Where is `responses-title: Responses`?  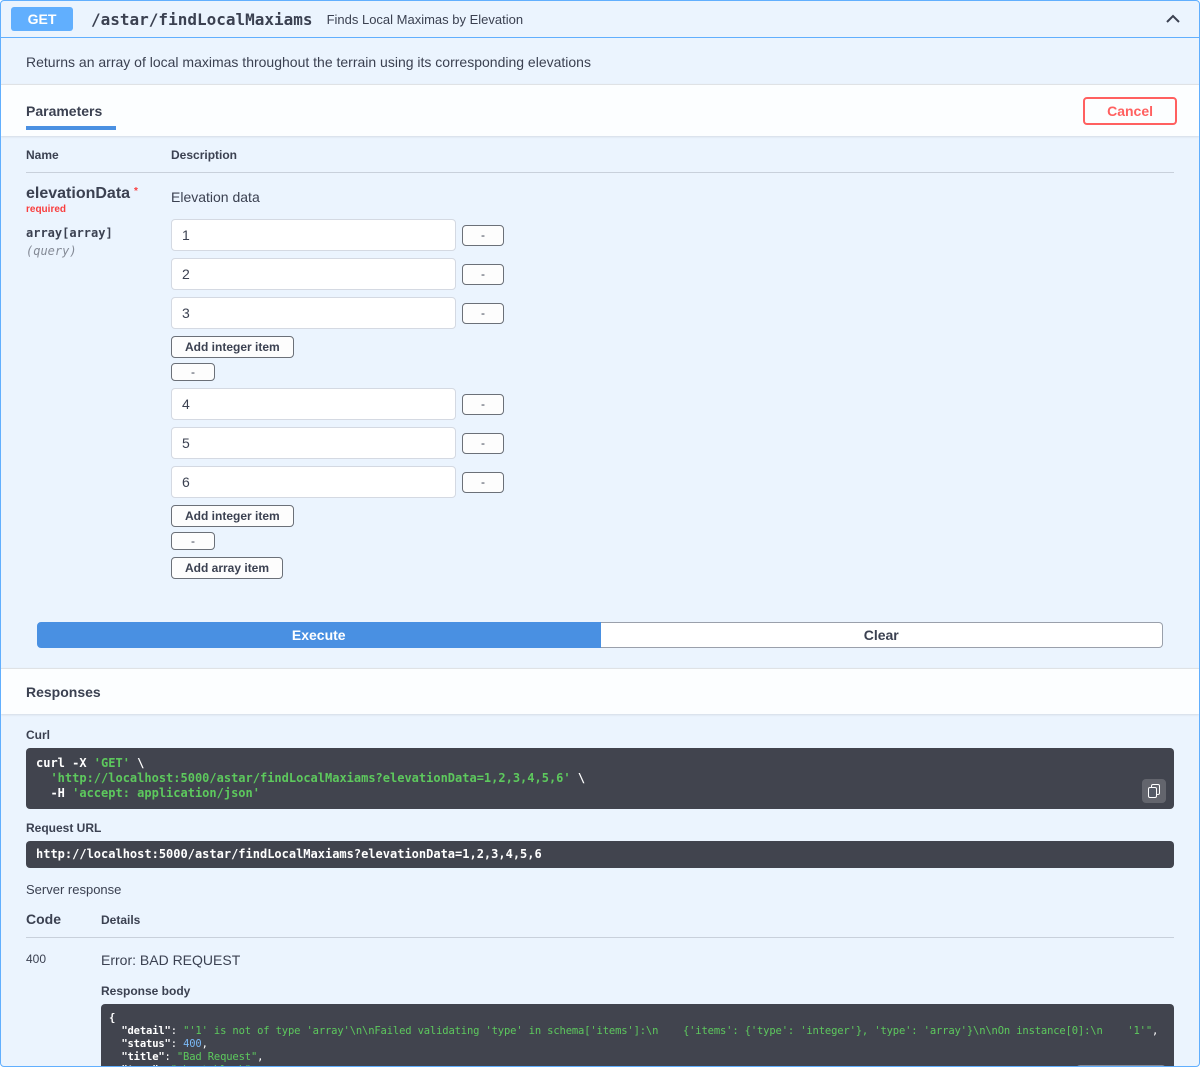 responses-title: Responses is located at coordinates (63, 691).